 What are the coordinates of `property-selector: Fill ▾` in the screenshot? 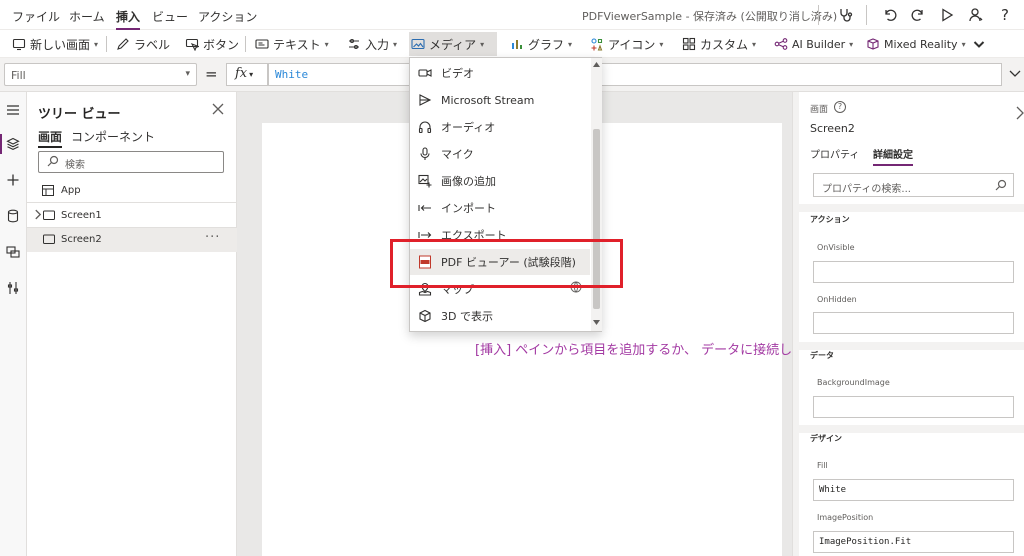 It's located at (100, 74).